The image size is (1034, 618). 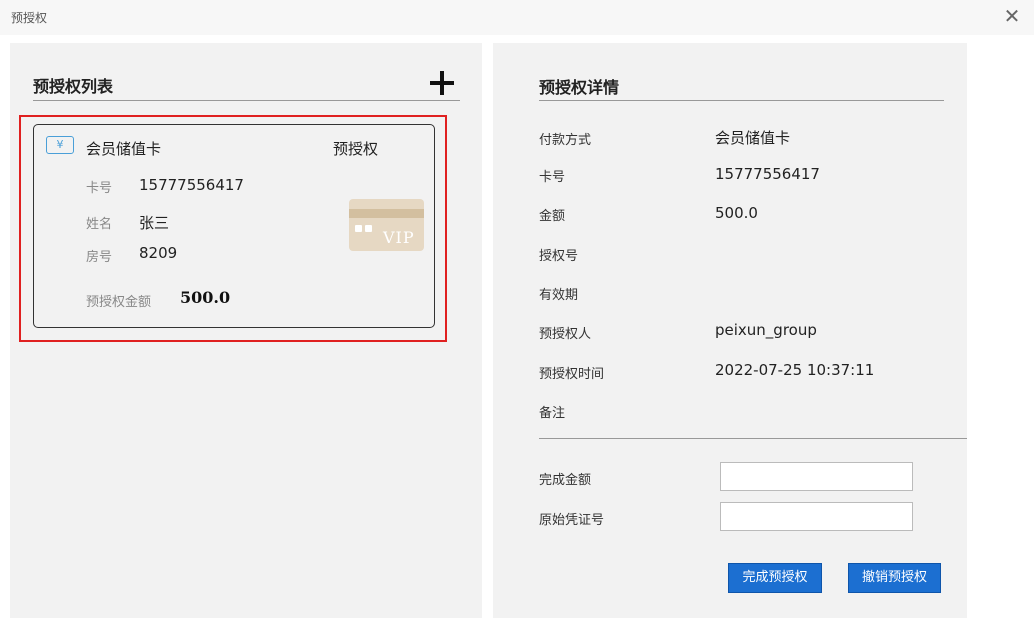 I want to click on room-value: 8209, so click(x=158, y=253).